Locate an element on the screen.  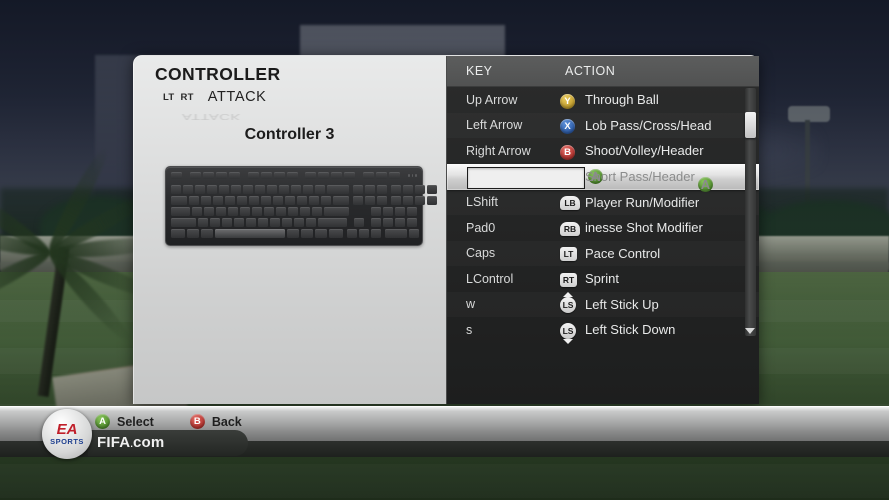
tab-bar: LT RT ATTACK is located at coordinates (214, 97).